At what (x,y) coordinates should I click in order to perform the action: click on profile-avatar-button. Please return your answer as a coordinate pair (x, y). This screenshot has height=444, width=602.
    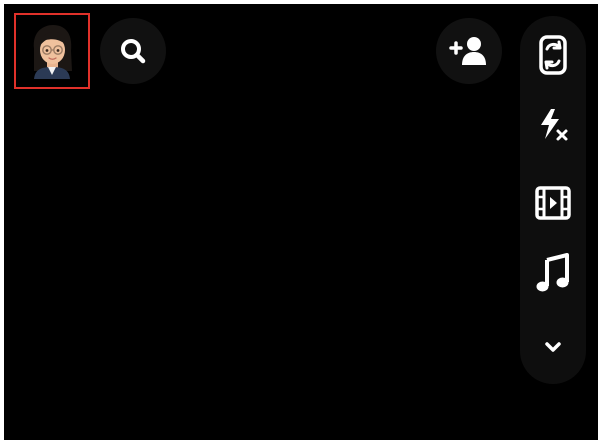
    Looking at the image, I should click on (52, 51).